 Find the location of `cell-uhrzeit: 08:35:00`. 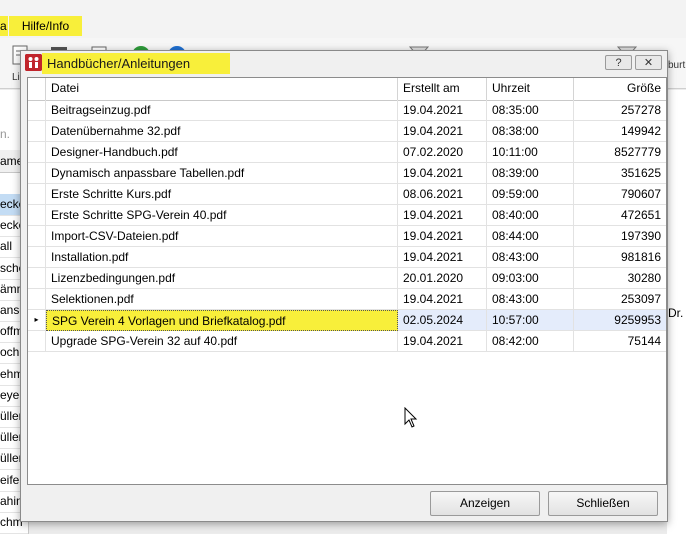

cell-uhrzeit: 08:35:00 is located at coordinates (530, 110).